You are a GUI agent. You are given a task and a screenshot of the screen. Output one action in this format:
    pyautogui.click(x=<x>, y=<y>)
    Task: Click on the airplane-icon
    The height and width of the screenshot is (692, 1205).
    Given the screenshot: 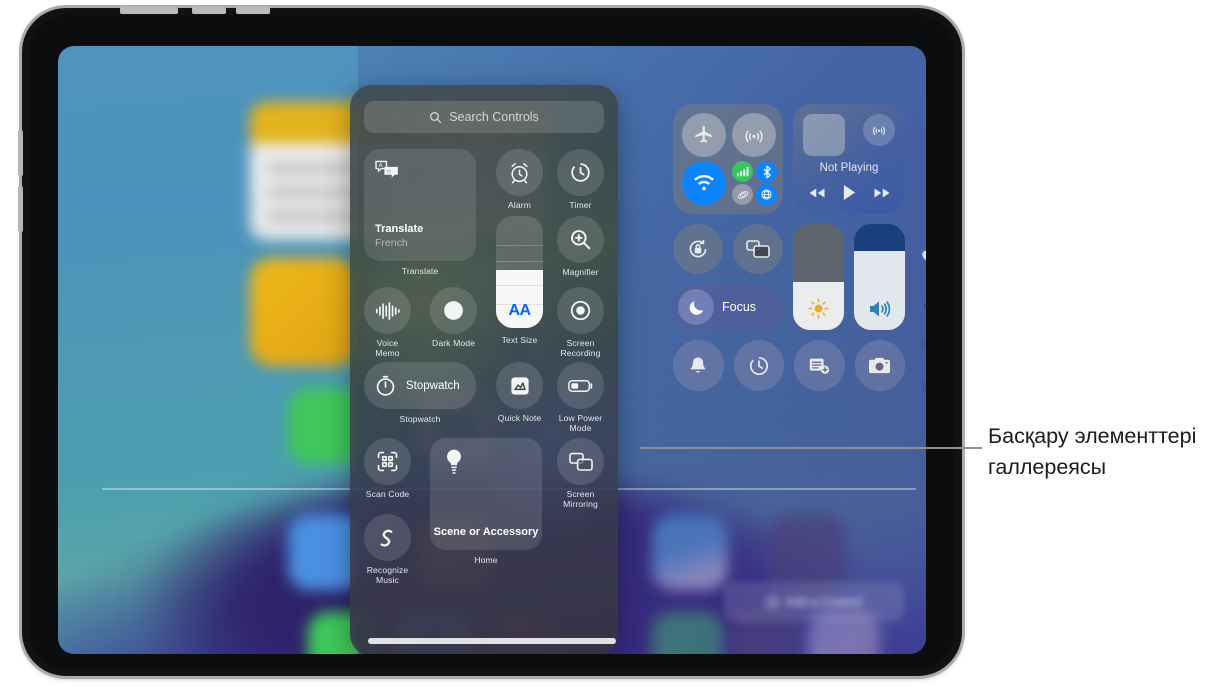 What is the action you would take?
    pyautogui.click(x=704, y=134)
    